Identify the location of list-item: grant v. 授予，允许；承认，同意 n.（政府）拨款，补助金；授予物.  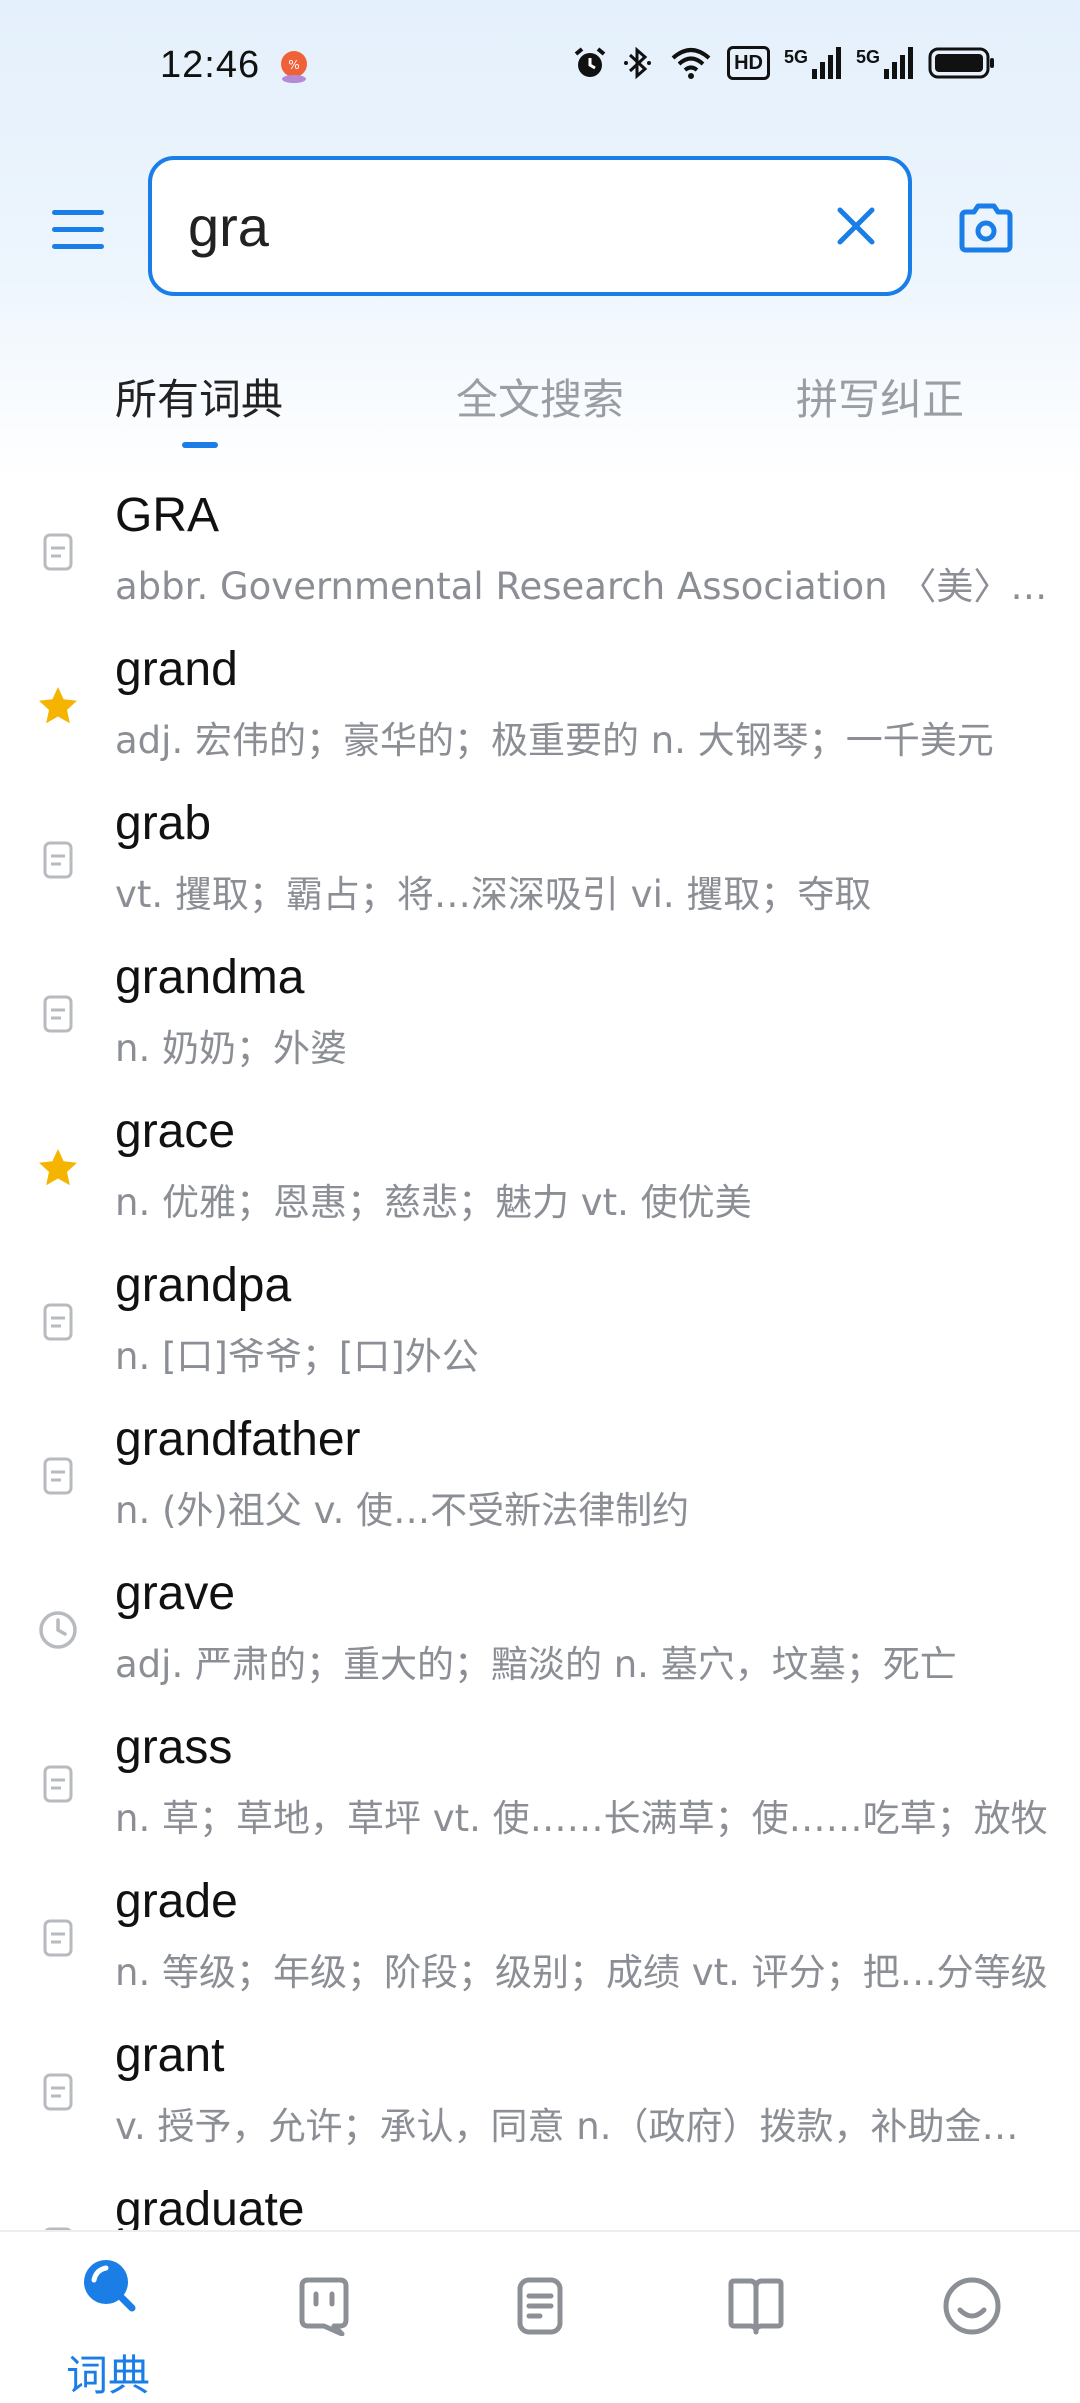
(540, 2087).